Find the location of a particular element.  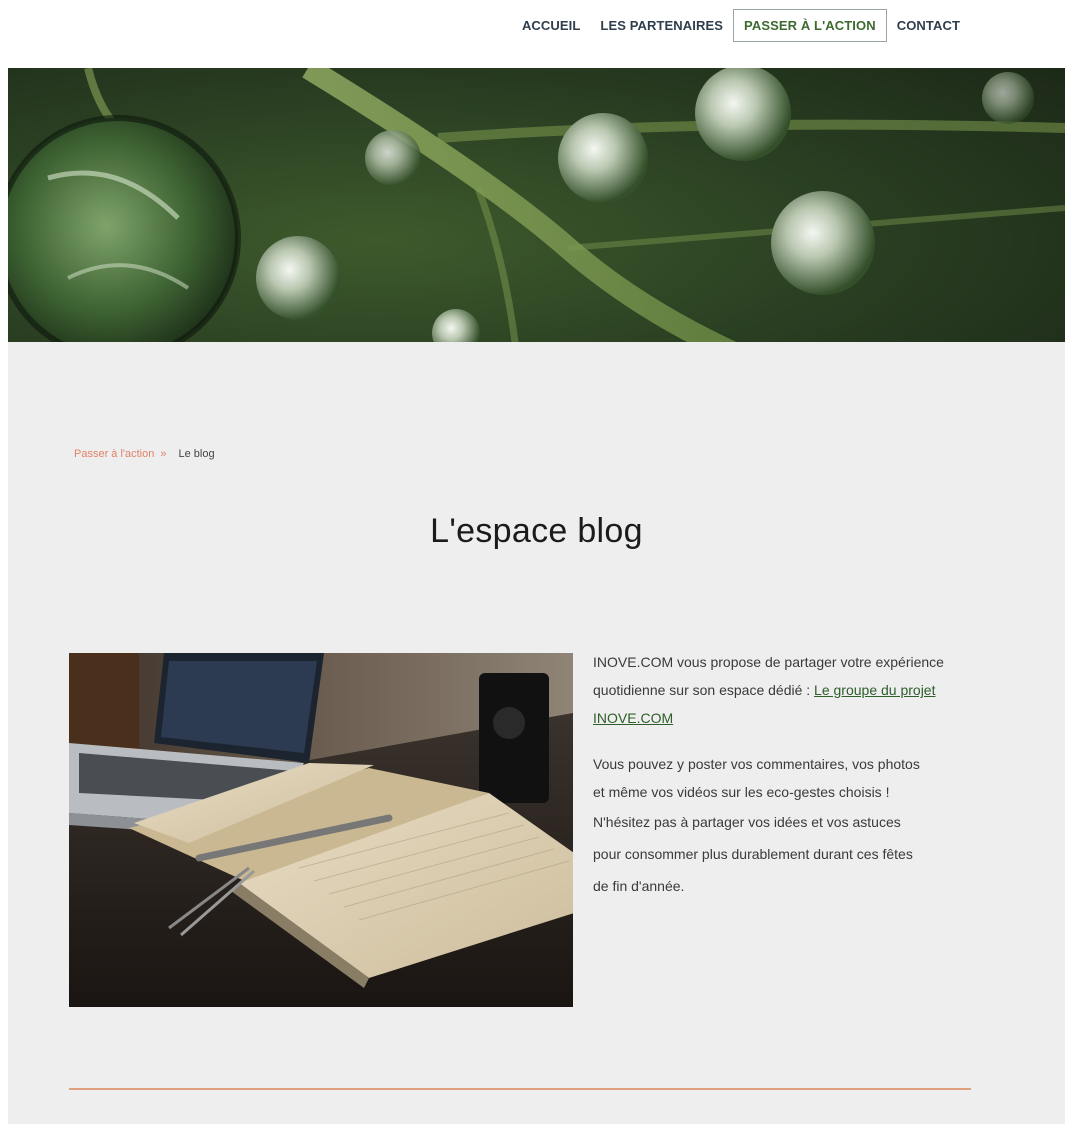

nav-passer-a-l-action: PASSER À L'ACTION is located at coordinates (810, 25).